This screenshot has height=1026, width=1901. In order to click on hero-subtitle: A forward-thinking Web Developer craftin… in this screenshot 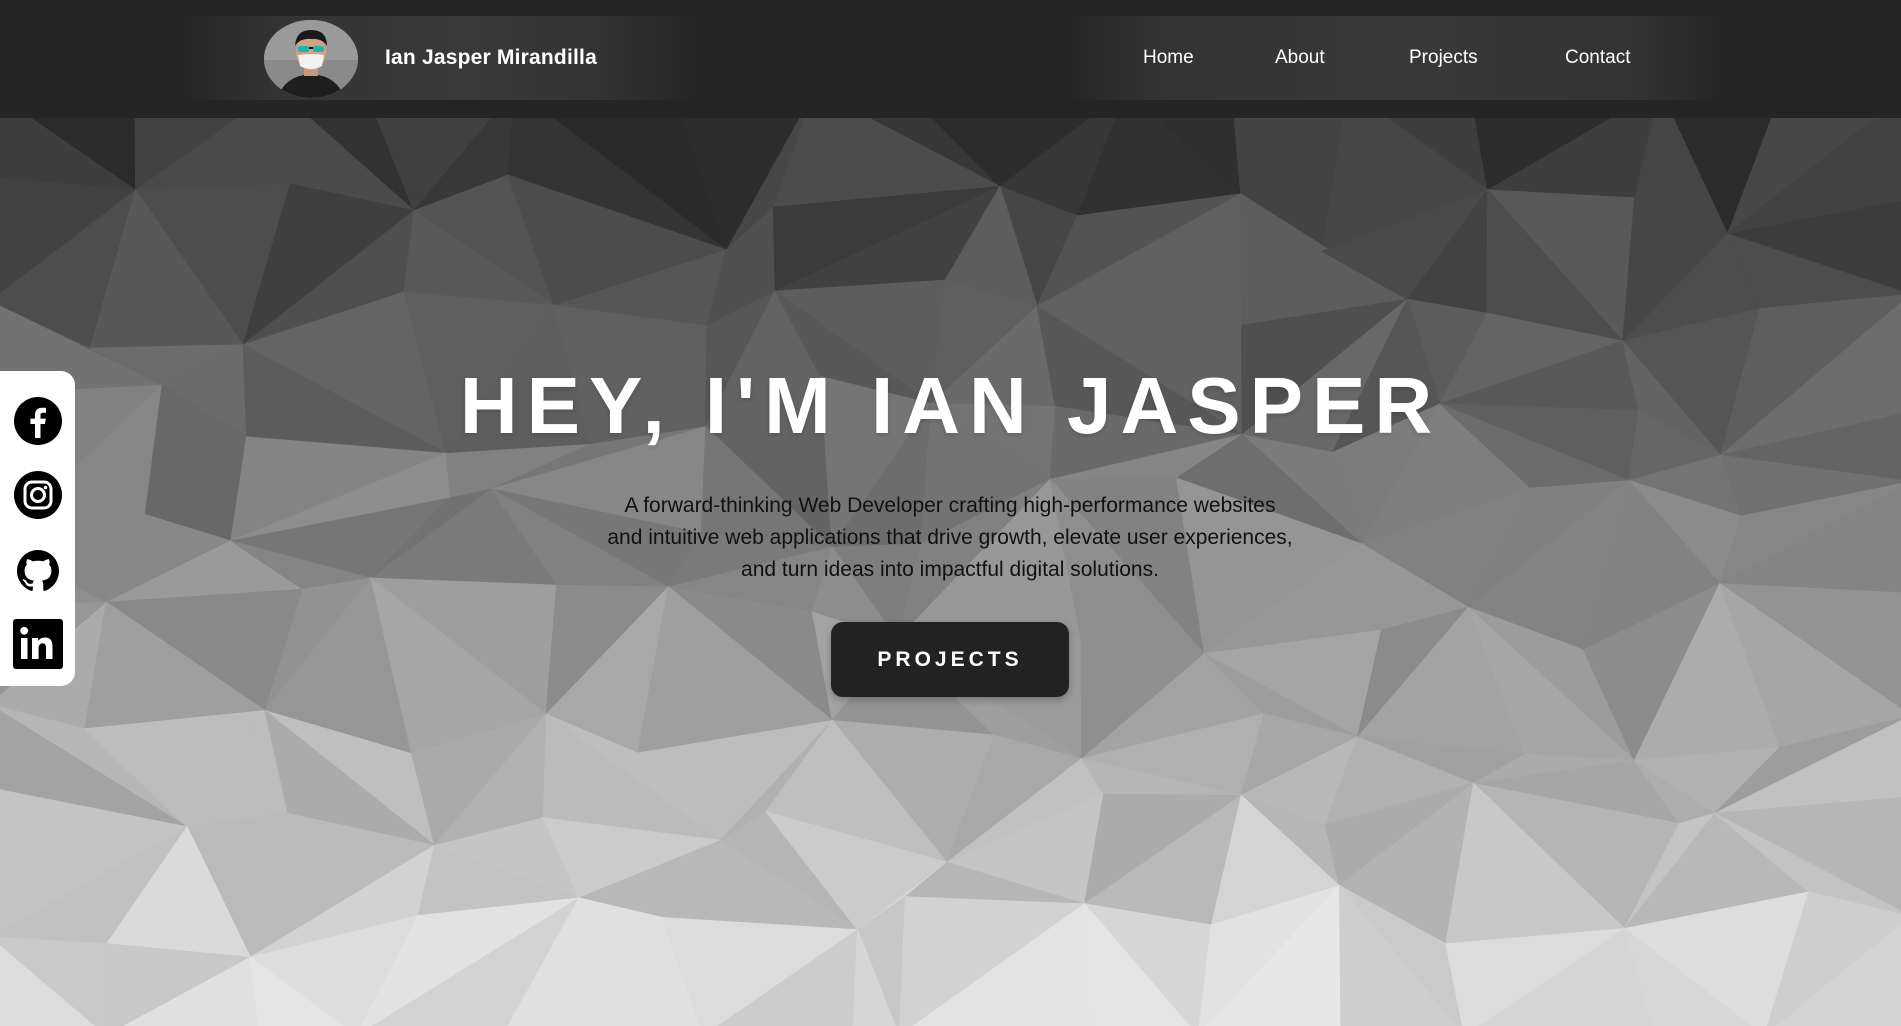, I will do `click(950, 538)`.